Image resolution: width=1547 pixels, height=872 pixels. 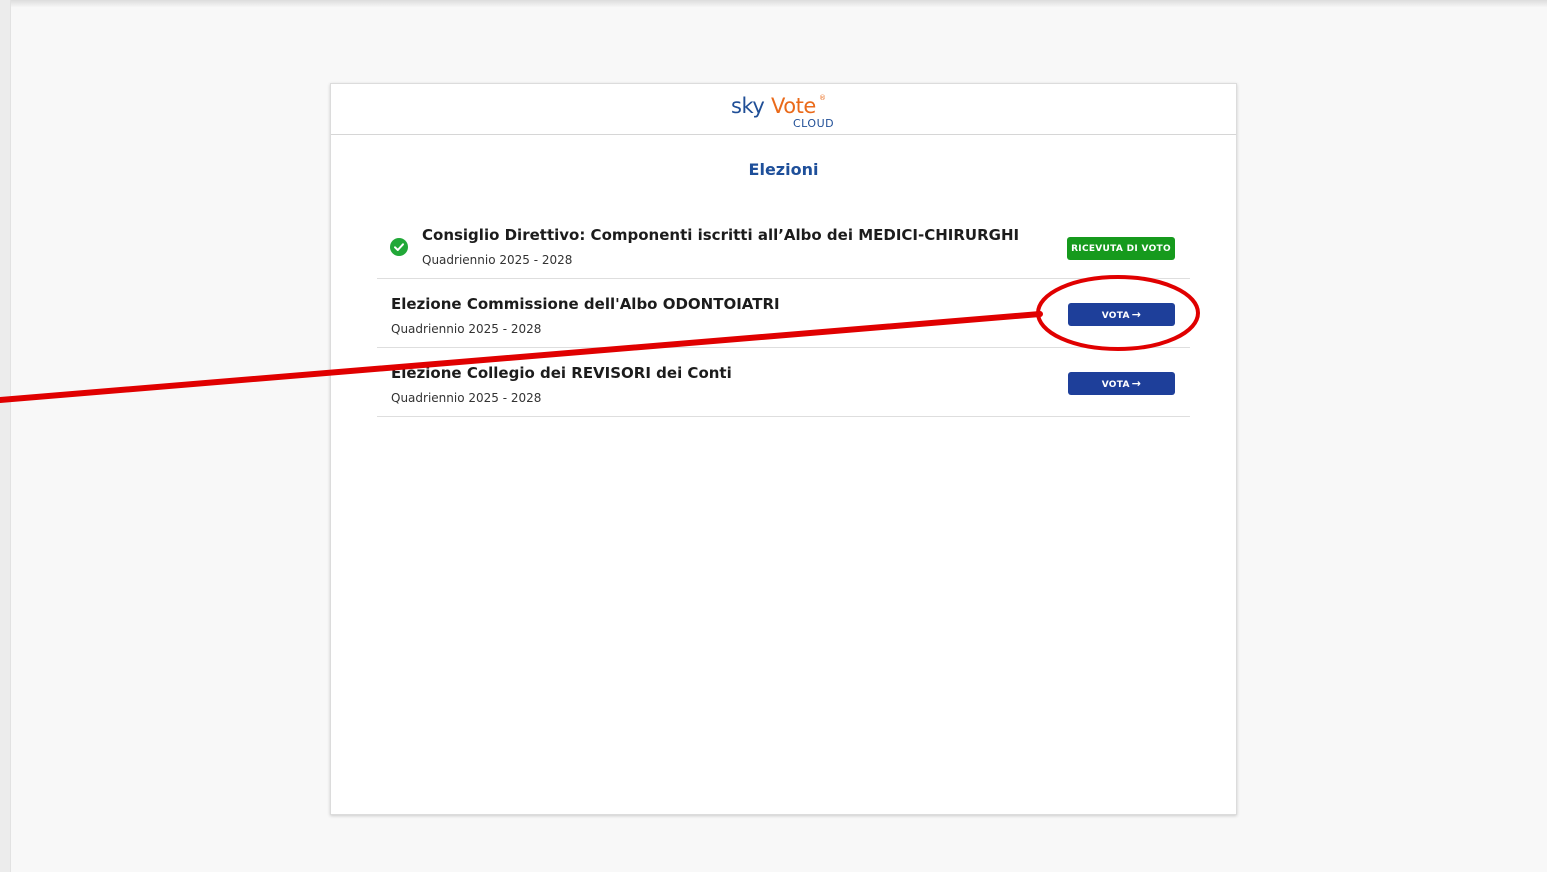 I want to click on vote-receipt-label: RICEVUTA DI VOTO, so click(x=1121, y=248).